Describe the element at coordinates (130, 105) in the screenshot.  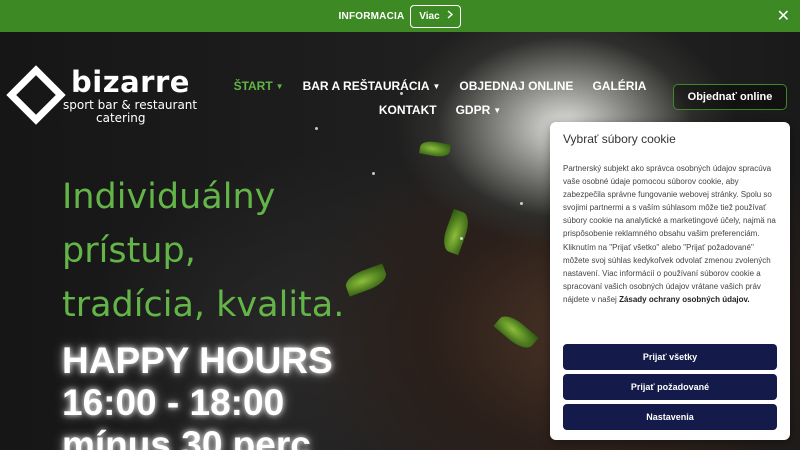
I see `logo-subtitle: sport bar & restaurant` at that location.